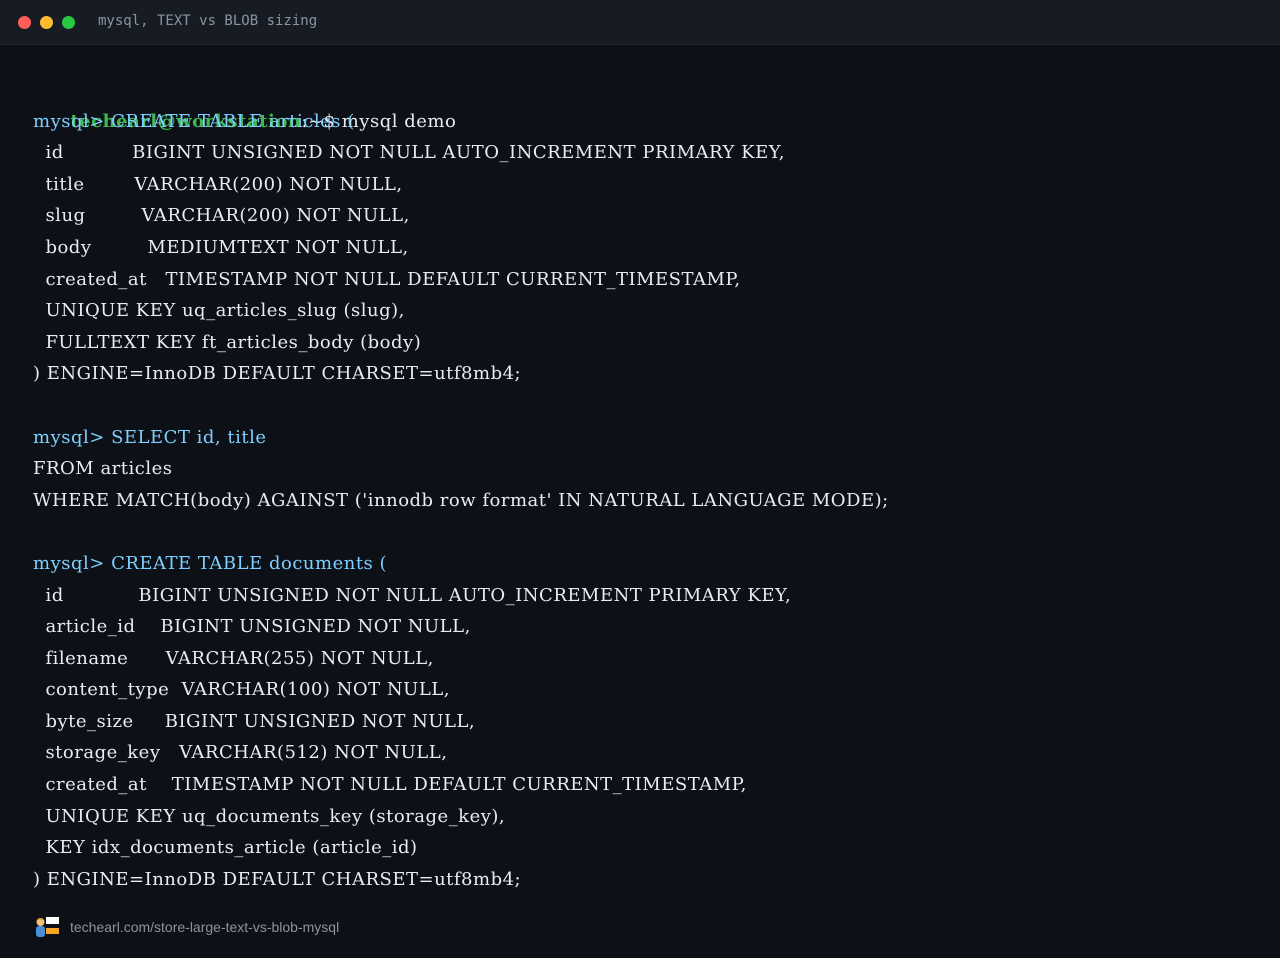 The height and width of the screenshot is (958, 1280). Describe the element at coordinates (47, 927) in the screenshot. I see `techearl-logo-icon` at that location.